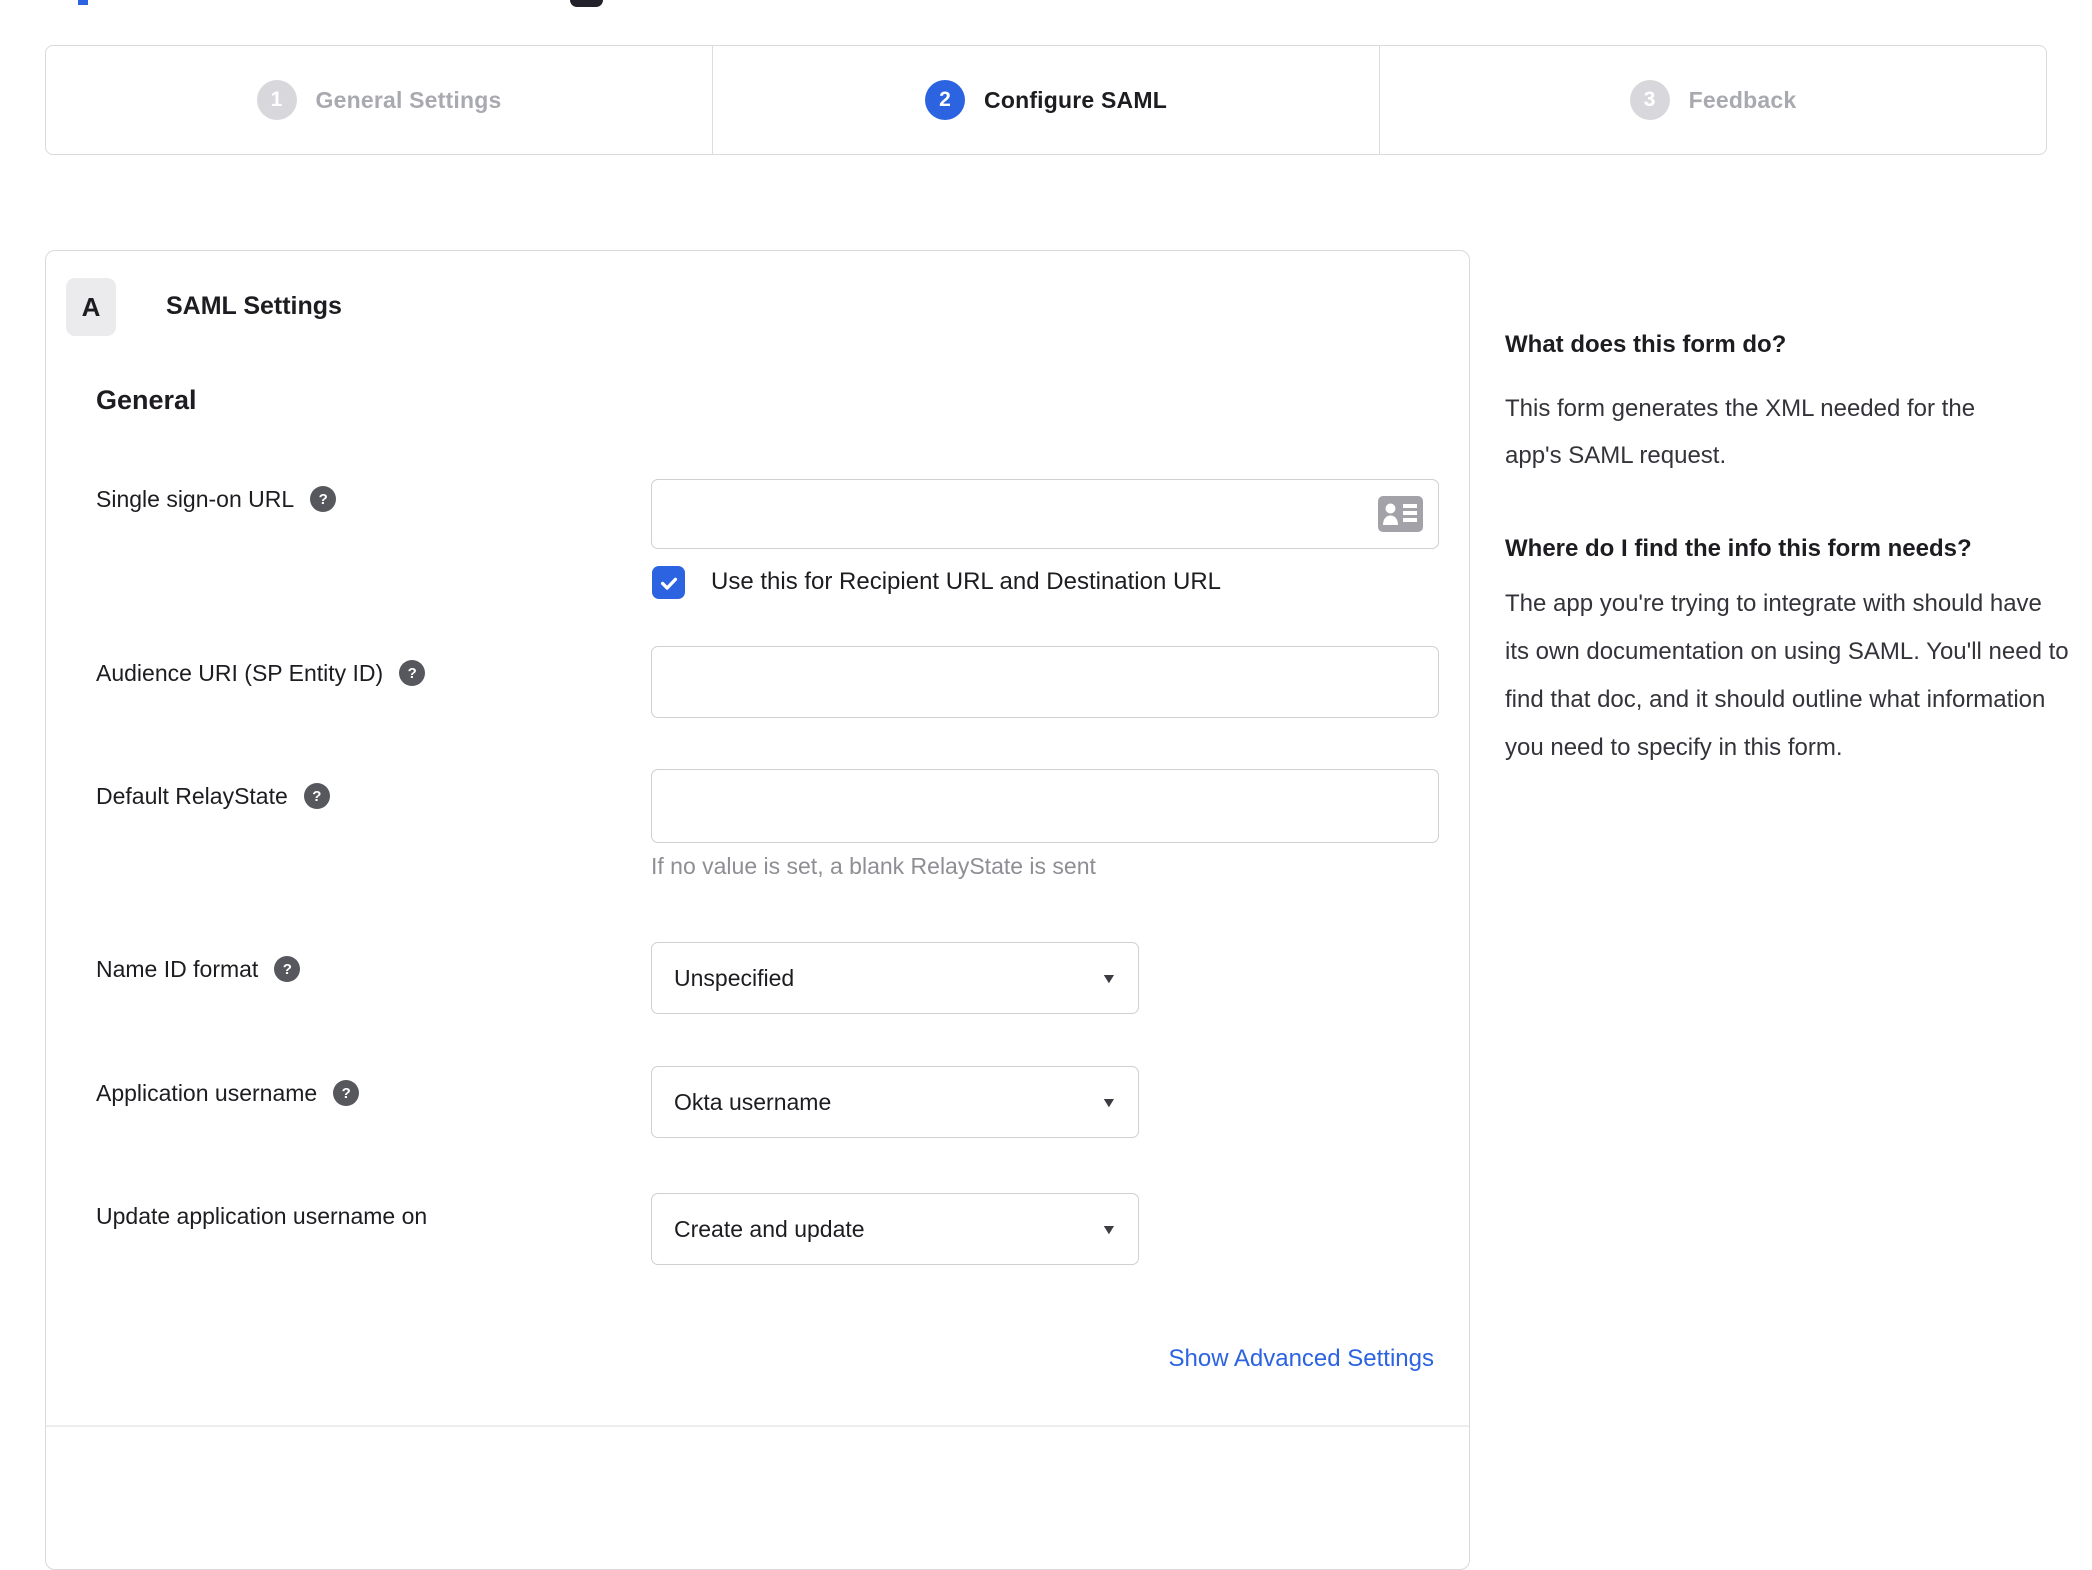  What do you see at coordinates (195, 498) in the screenshot?
I see `sso-url-label: Single sign-on URL` at bounding box center [195, 498].